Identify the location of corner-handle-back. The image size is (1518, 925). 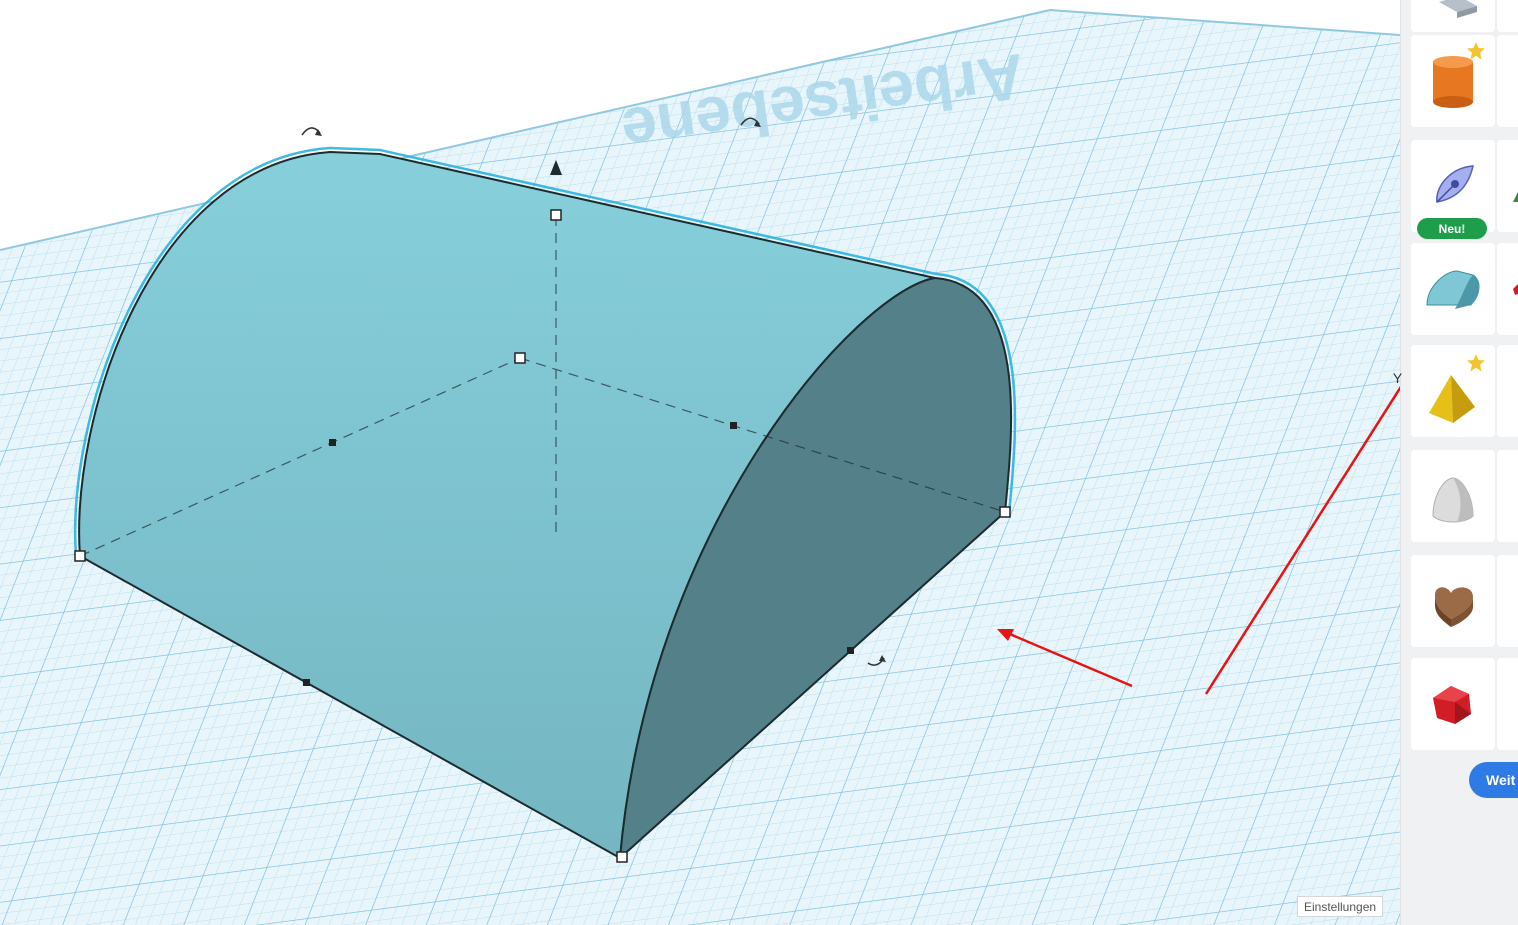
(520, 358).